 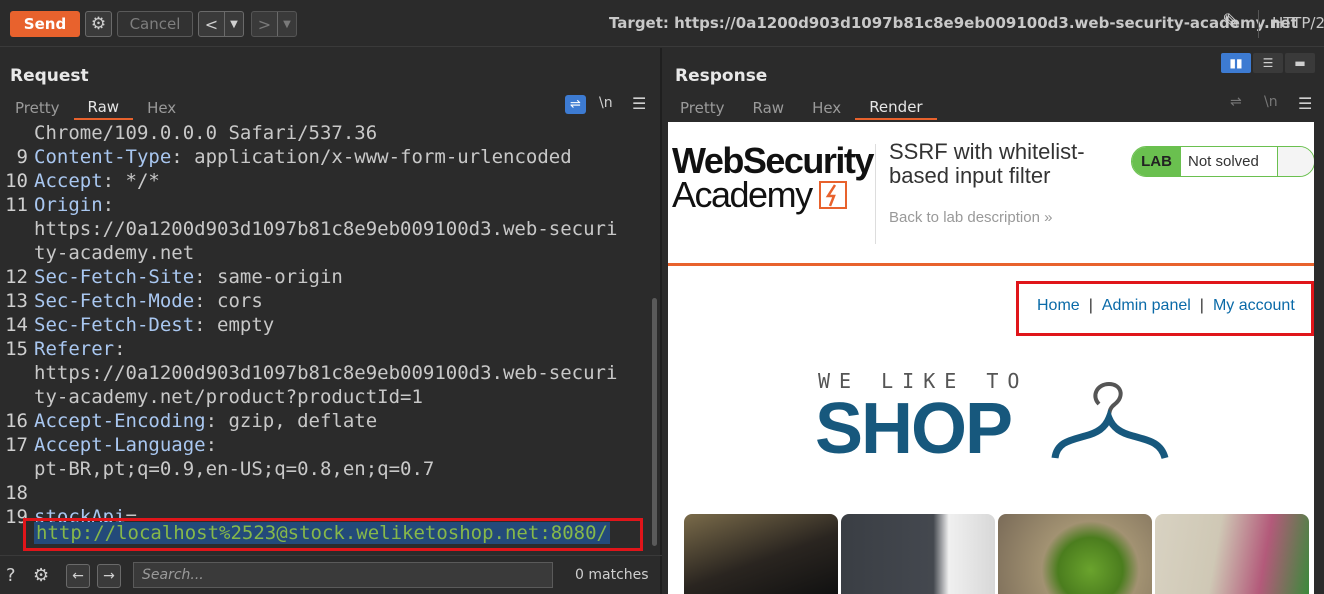 What do you see at coordinates (268, 277) in the screenshot?
I see `header-value: : same-origin` at bounding box center [268, 277].